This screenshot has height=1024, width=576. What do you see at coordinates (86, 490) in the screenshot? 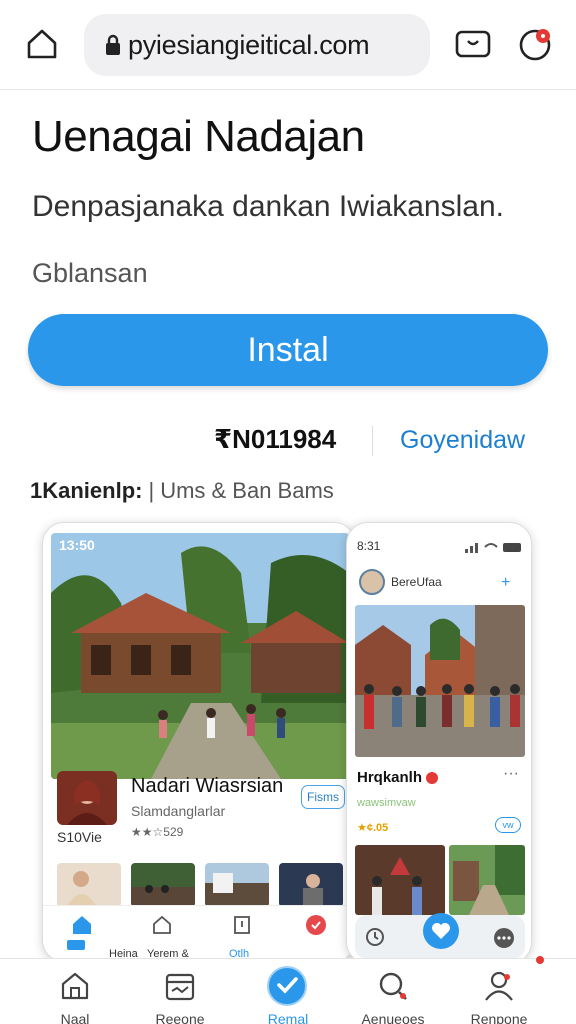
I see `meta-key: 1Kanienlp:` at bounding box center [86, 490].